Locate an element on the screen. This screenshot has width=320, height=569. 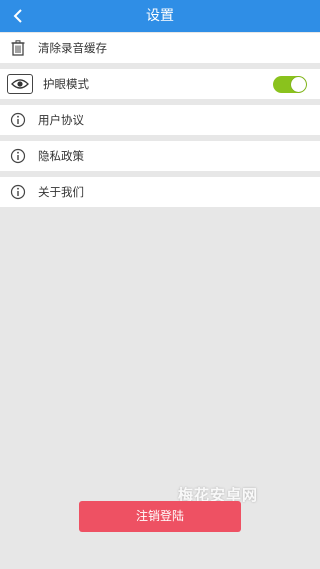
settings-item-label: 护眼模式 is located at coordinates (66, 84).